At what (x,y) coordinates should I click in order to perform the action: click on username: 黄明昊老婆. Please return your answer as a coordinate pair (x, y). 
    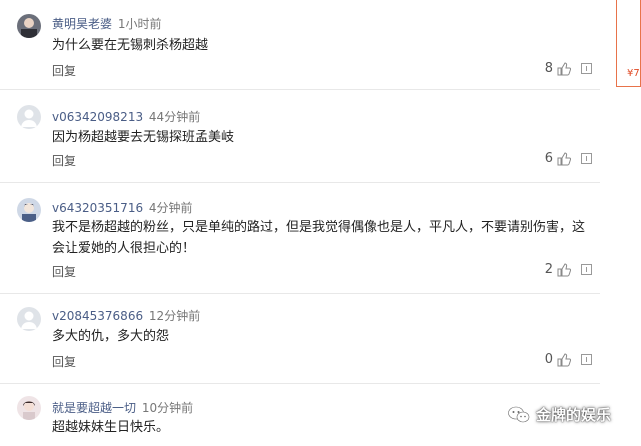
    Looking at the image, I should click on (82, 24).